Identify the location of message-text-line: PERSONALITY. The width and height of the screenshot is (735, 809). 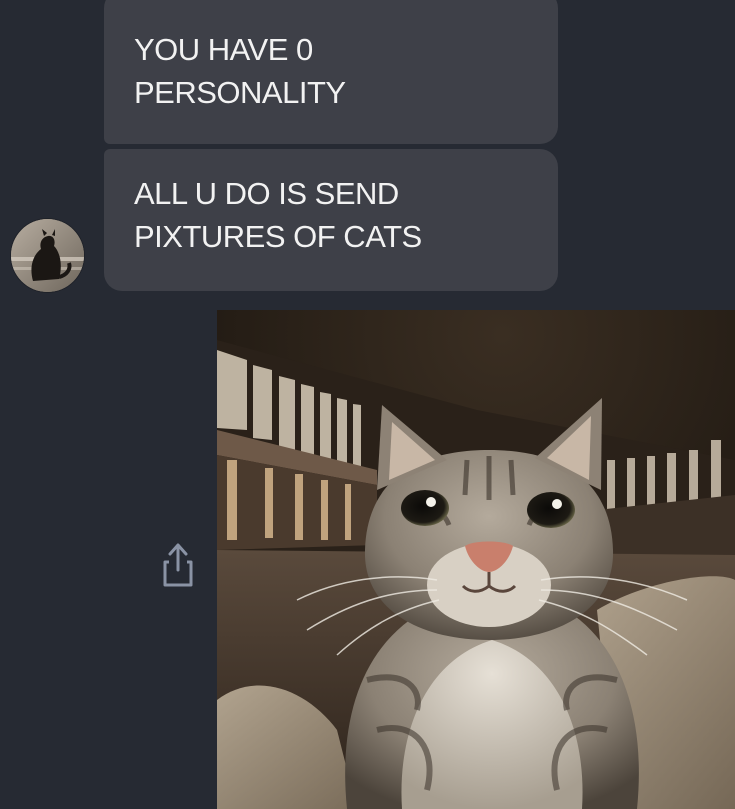
(240, 92).